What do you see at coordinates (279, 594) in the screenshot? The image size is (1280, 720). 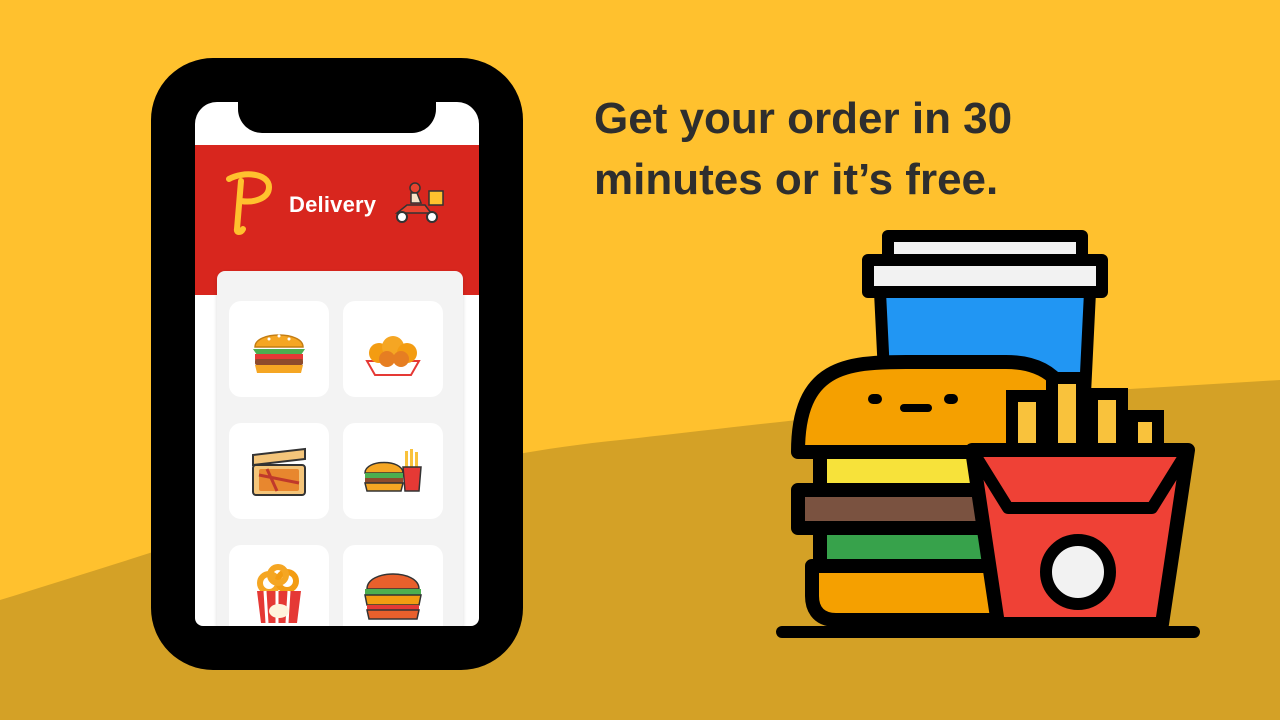 I see `onion-rings-icon` at bounding box center [279, 594].